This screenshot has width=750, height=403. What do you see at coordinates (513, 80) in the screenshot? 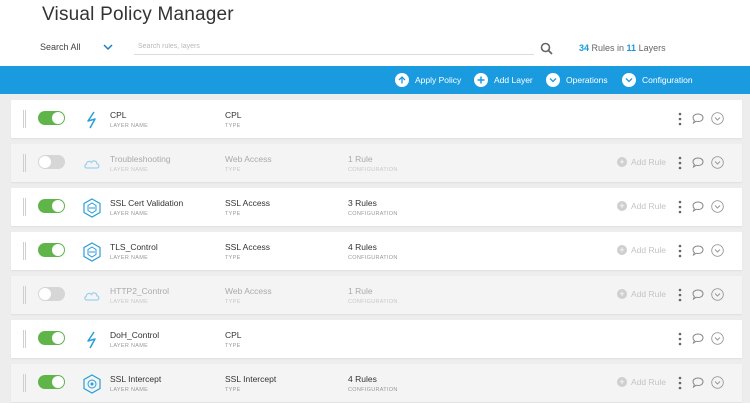
I see `add-layer-label: Add Layer` at bounding box center [513, 80].